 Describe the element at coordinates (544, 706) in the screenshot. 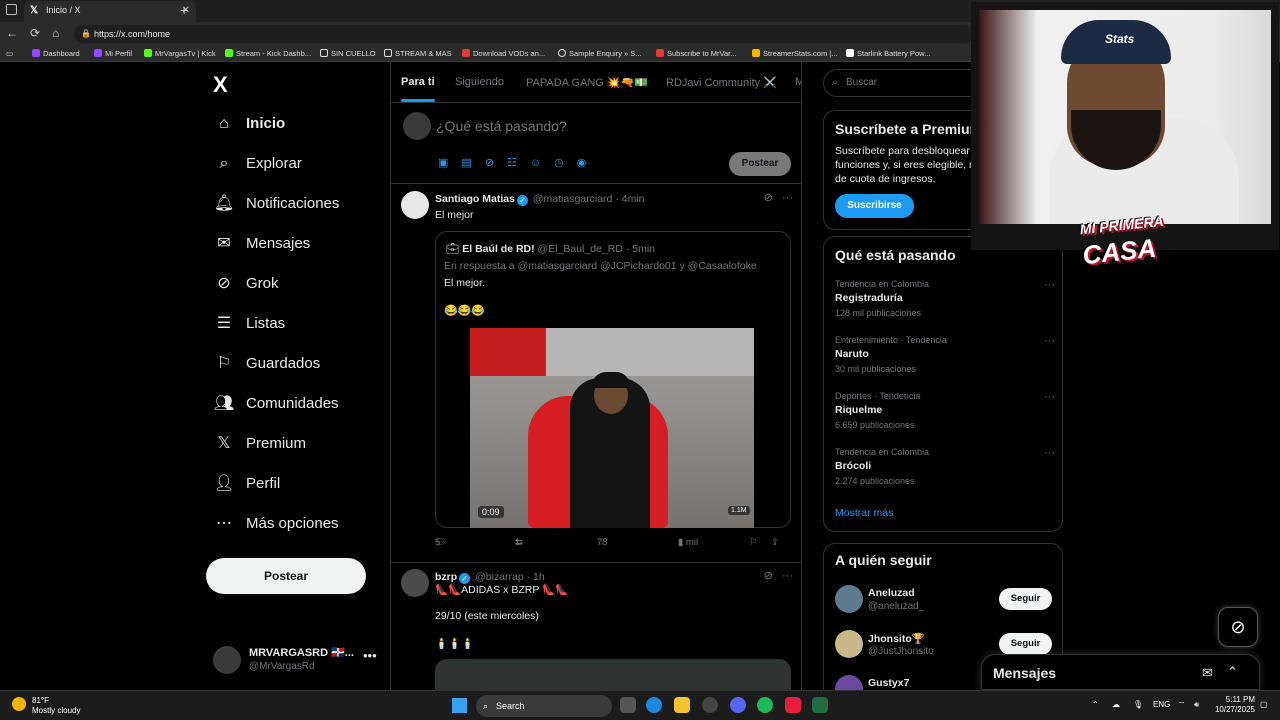

I see `taskbar-search: ⌕ Search` at that location.